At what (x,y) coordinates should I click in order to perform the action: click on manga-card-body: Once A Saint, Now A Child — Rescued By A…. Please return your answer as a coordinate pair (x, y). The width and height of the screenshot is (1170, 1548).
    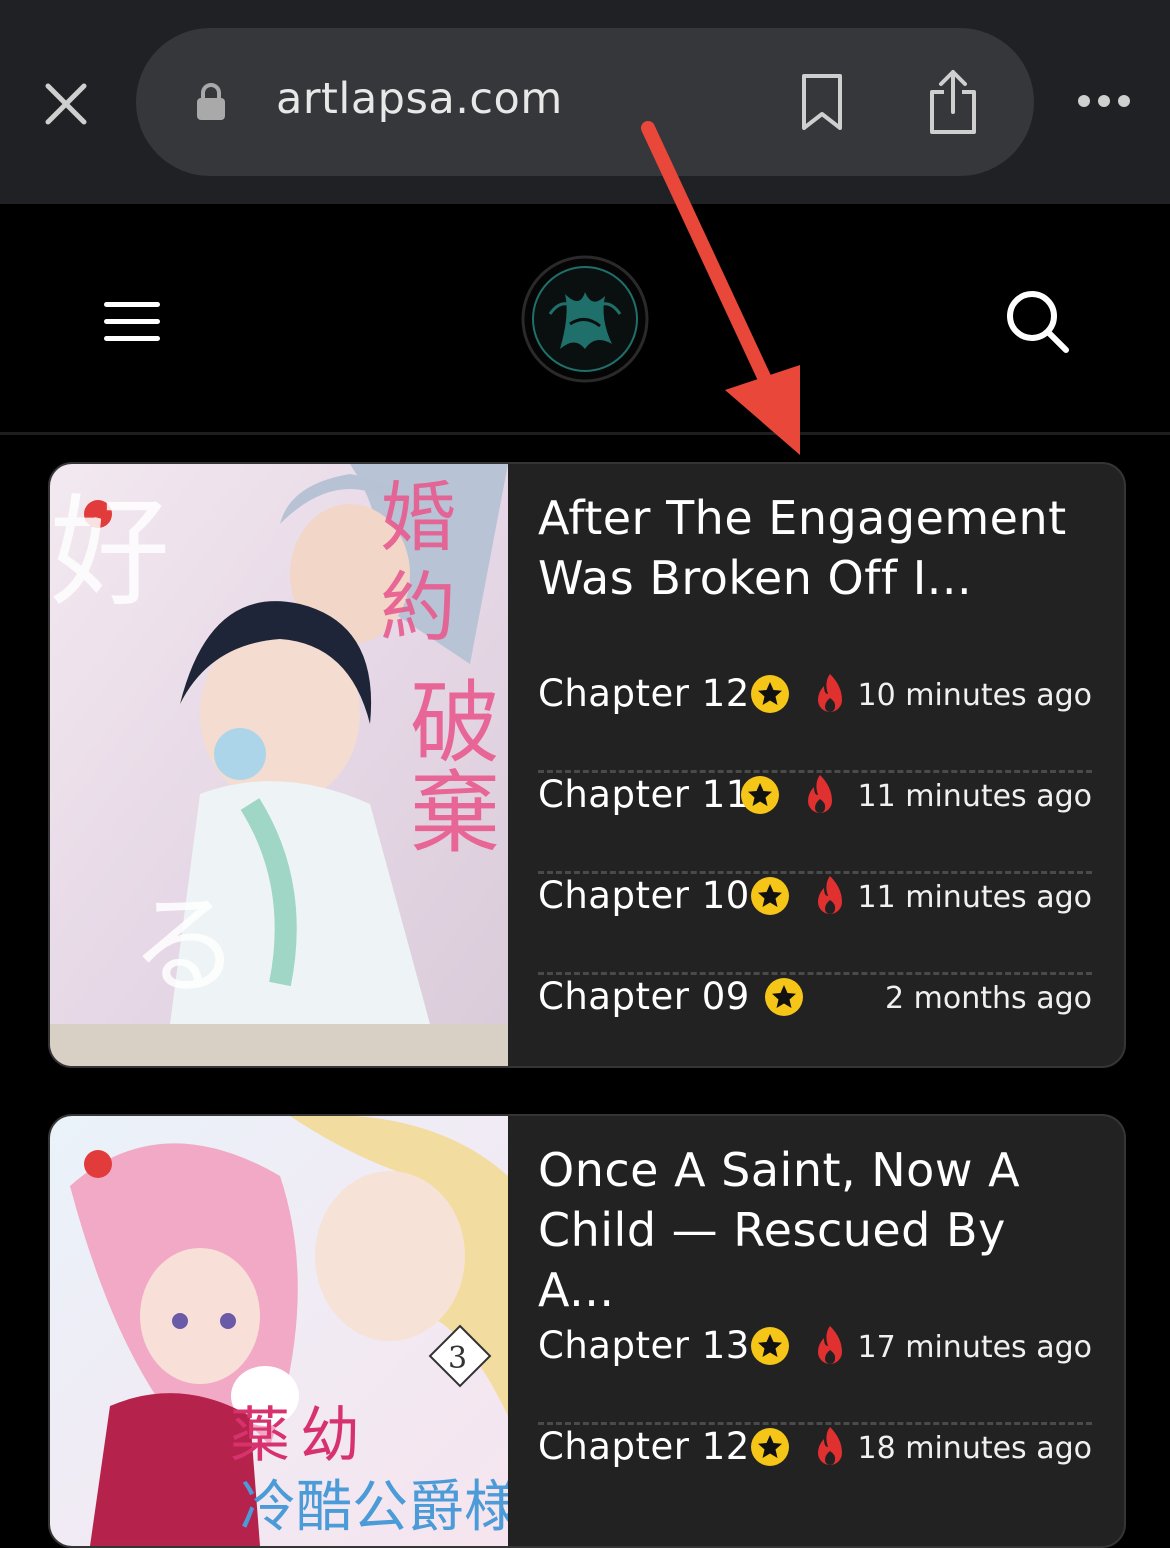
    Looking at the image, I should click on (815, 1319).